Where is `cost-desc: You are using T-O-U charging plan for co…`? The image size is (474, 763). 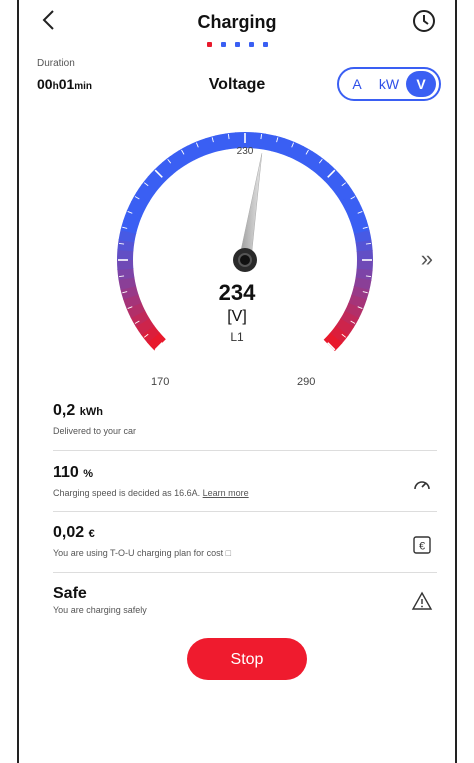 cost-desc: You are using T-O-U charging plan for co… is located at coordinates (142, 553).